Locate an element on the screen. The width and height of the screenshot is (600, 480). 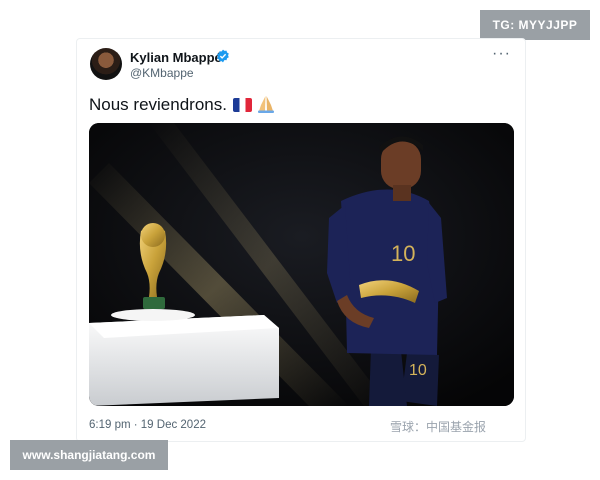
shorts-number: 10 is located at coordinates (418, 370).